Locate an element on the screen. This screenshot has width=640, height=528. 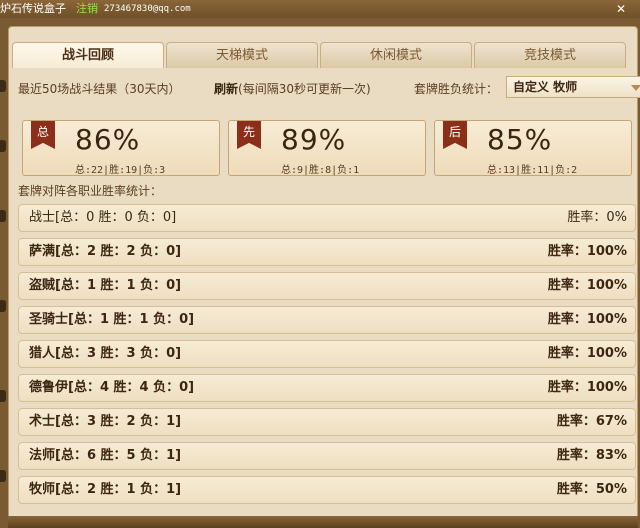
class-row-shaman: 萨满[总：2 胜：2 负：0] 胜率：100% is located at coordinates (327, 252).